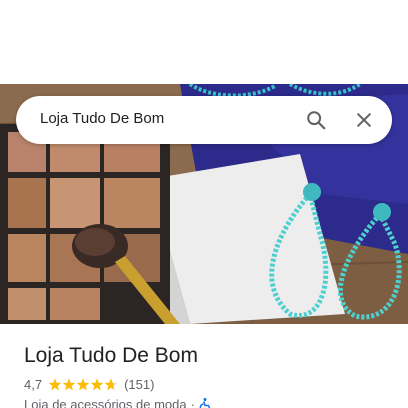  I want to click on place-title: Loja Tudo De Bom, so click(111, 355).